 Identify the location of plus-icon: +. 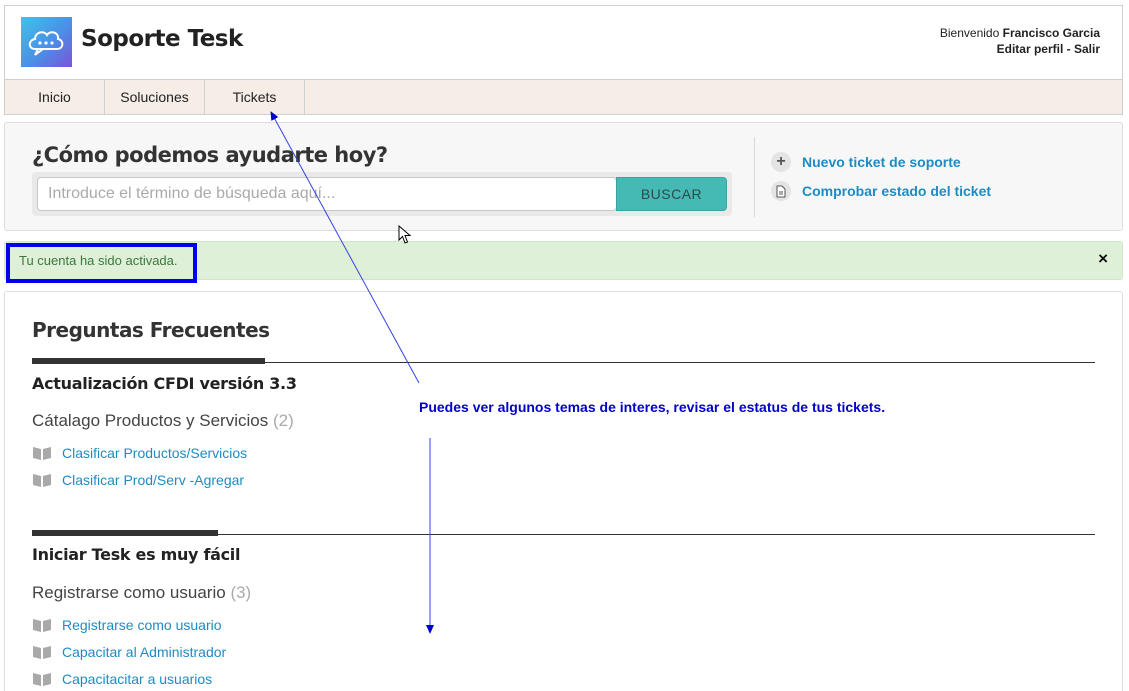
(781, 162).